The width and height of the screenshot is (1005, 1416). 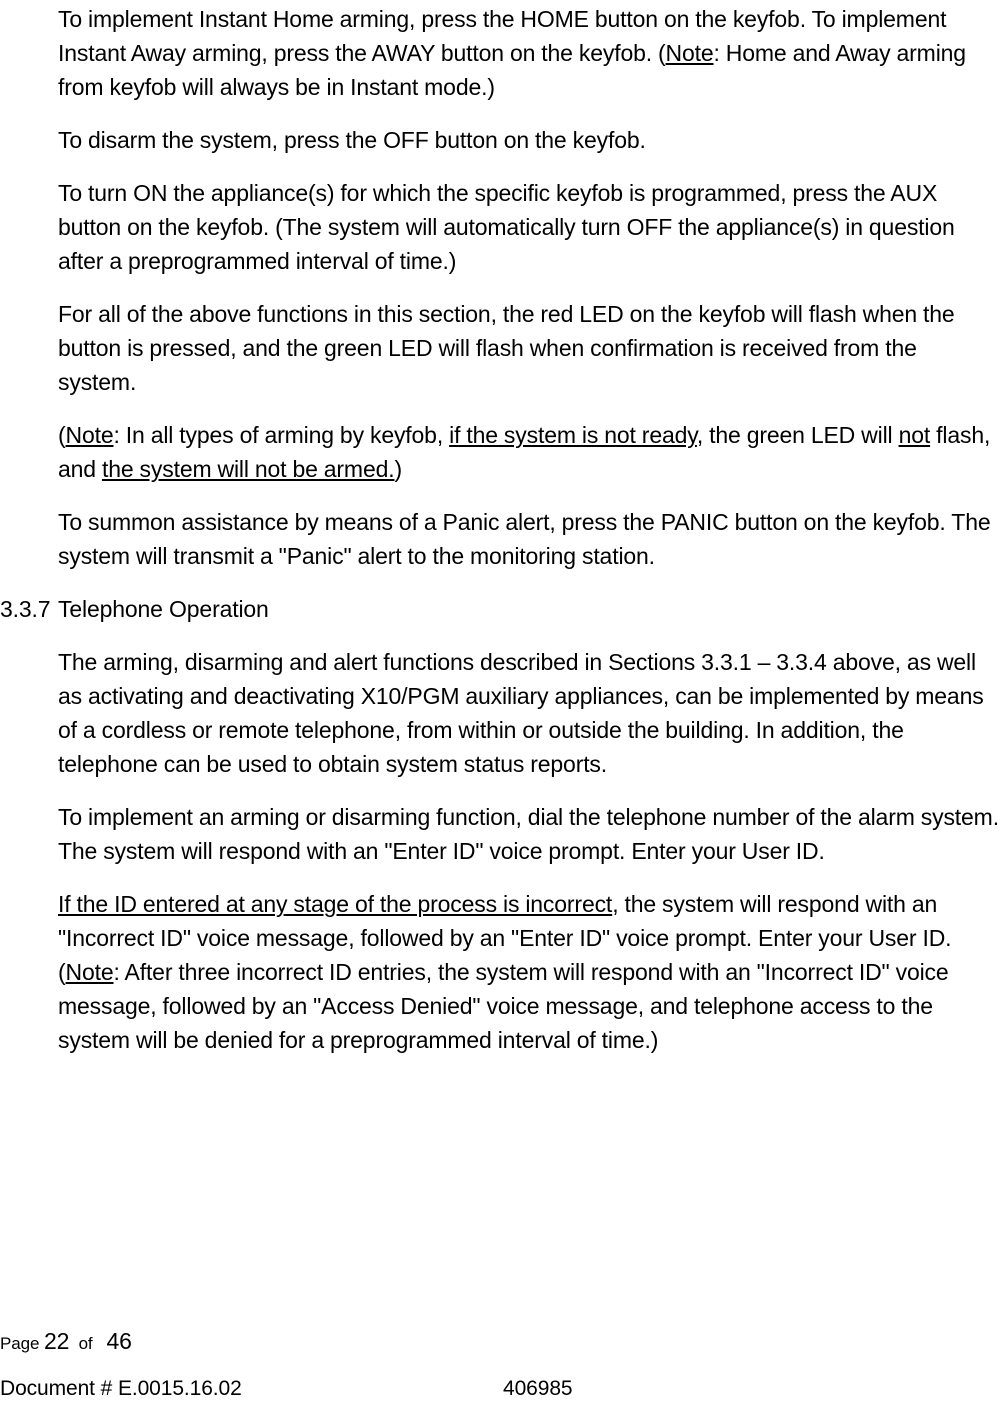 I want to click on underlined-text: not, so click(x=914, y=435).